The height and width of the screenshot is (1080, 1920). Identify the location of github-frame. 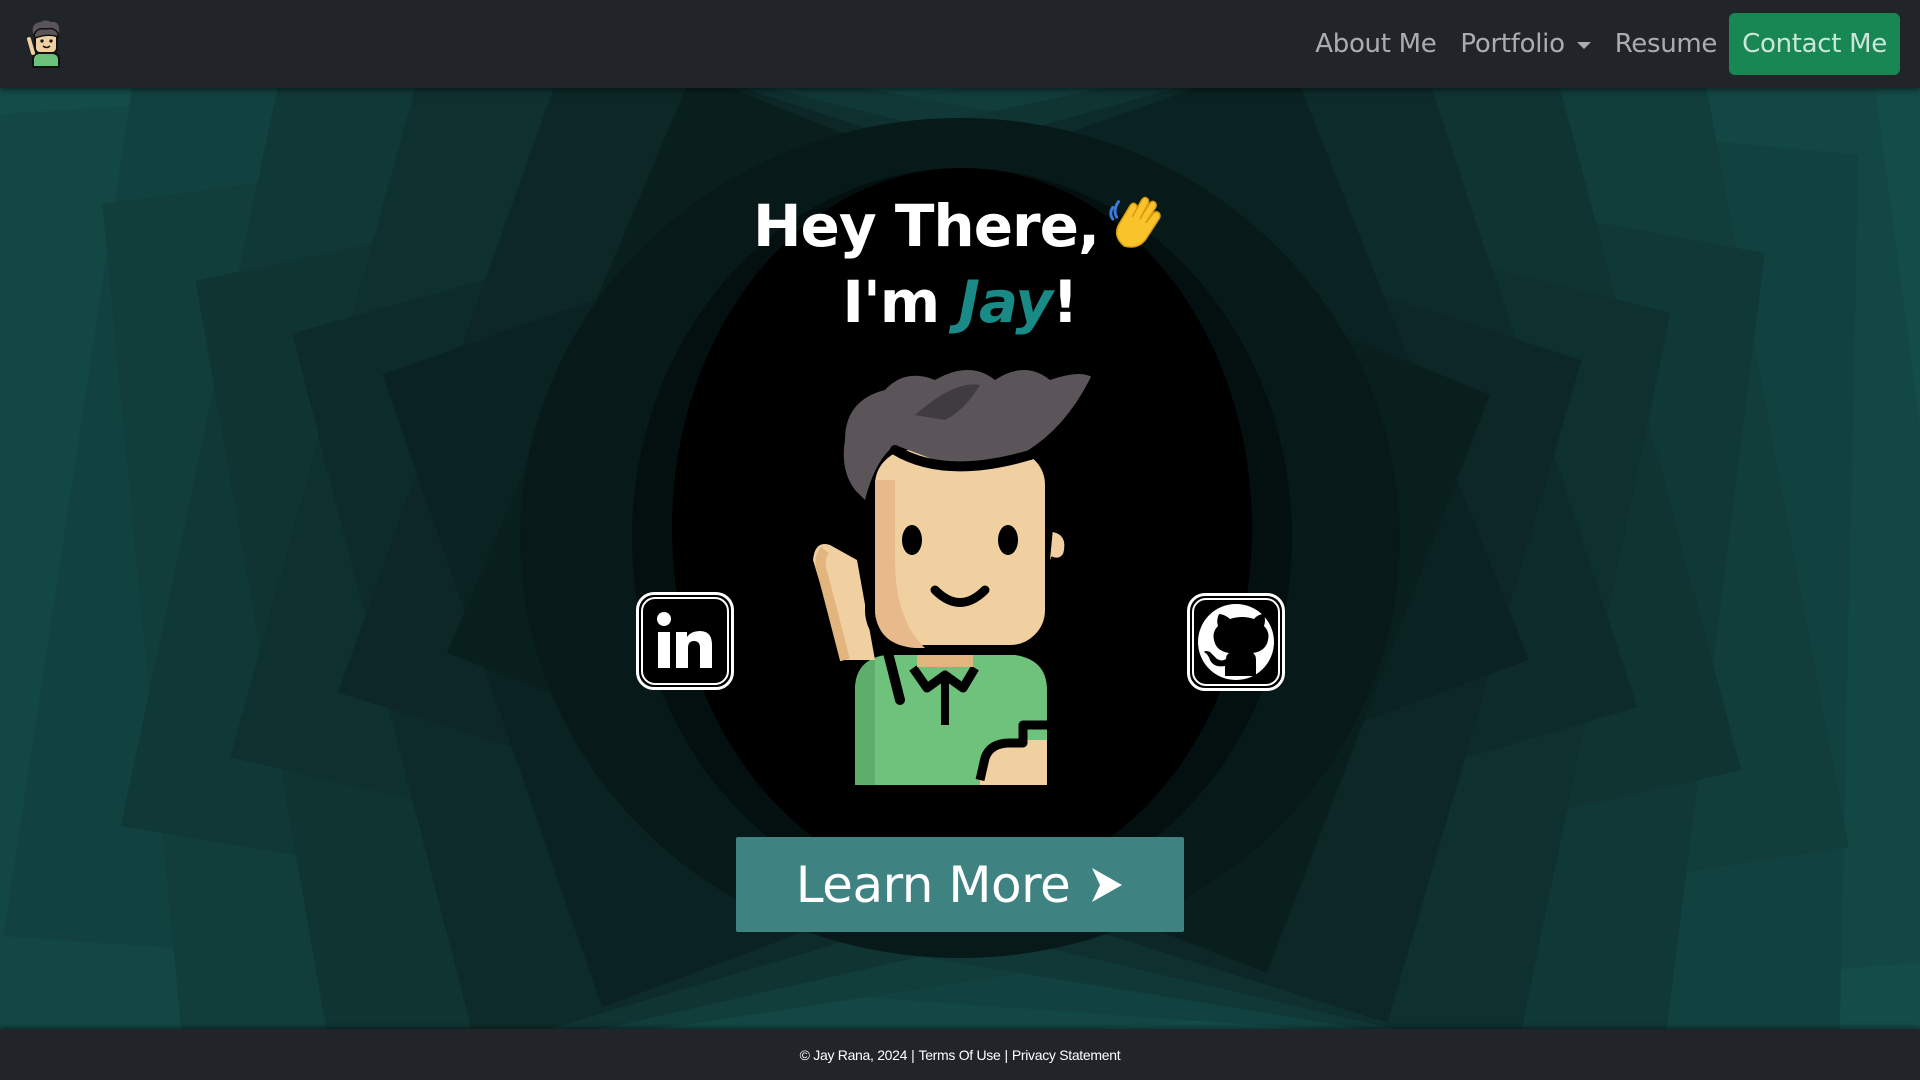
(1236, 642).